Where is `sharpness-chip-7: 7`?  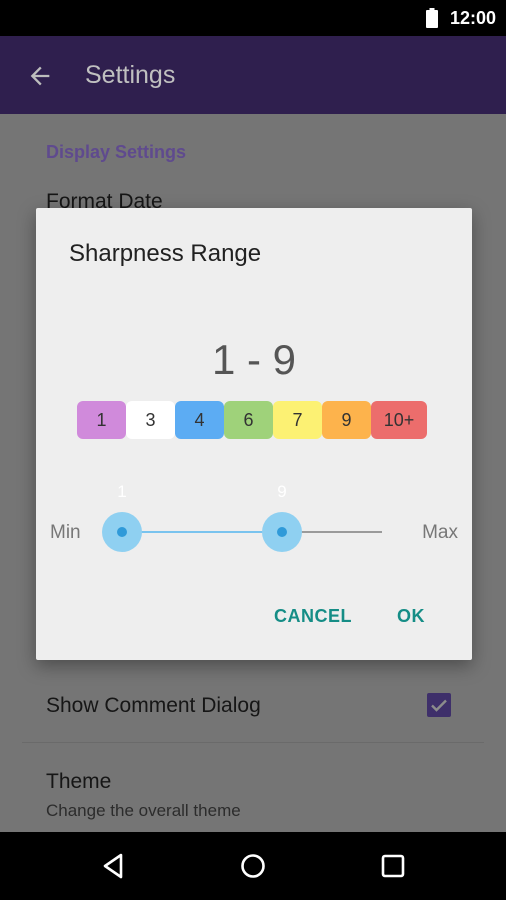
sharpness-chip-7: 7 is located at coordinates (297, 420).